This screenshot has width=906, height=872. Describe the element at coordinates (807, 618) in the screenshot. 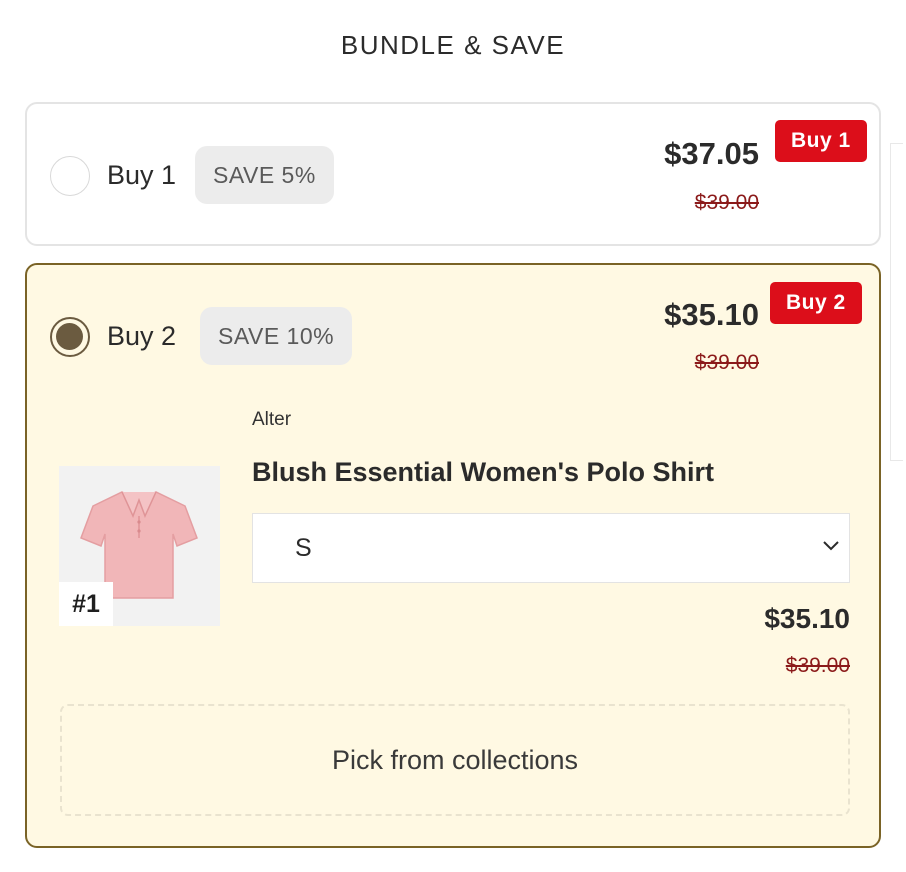

I see `item-price: $35.10` at that location.